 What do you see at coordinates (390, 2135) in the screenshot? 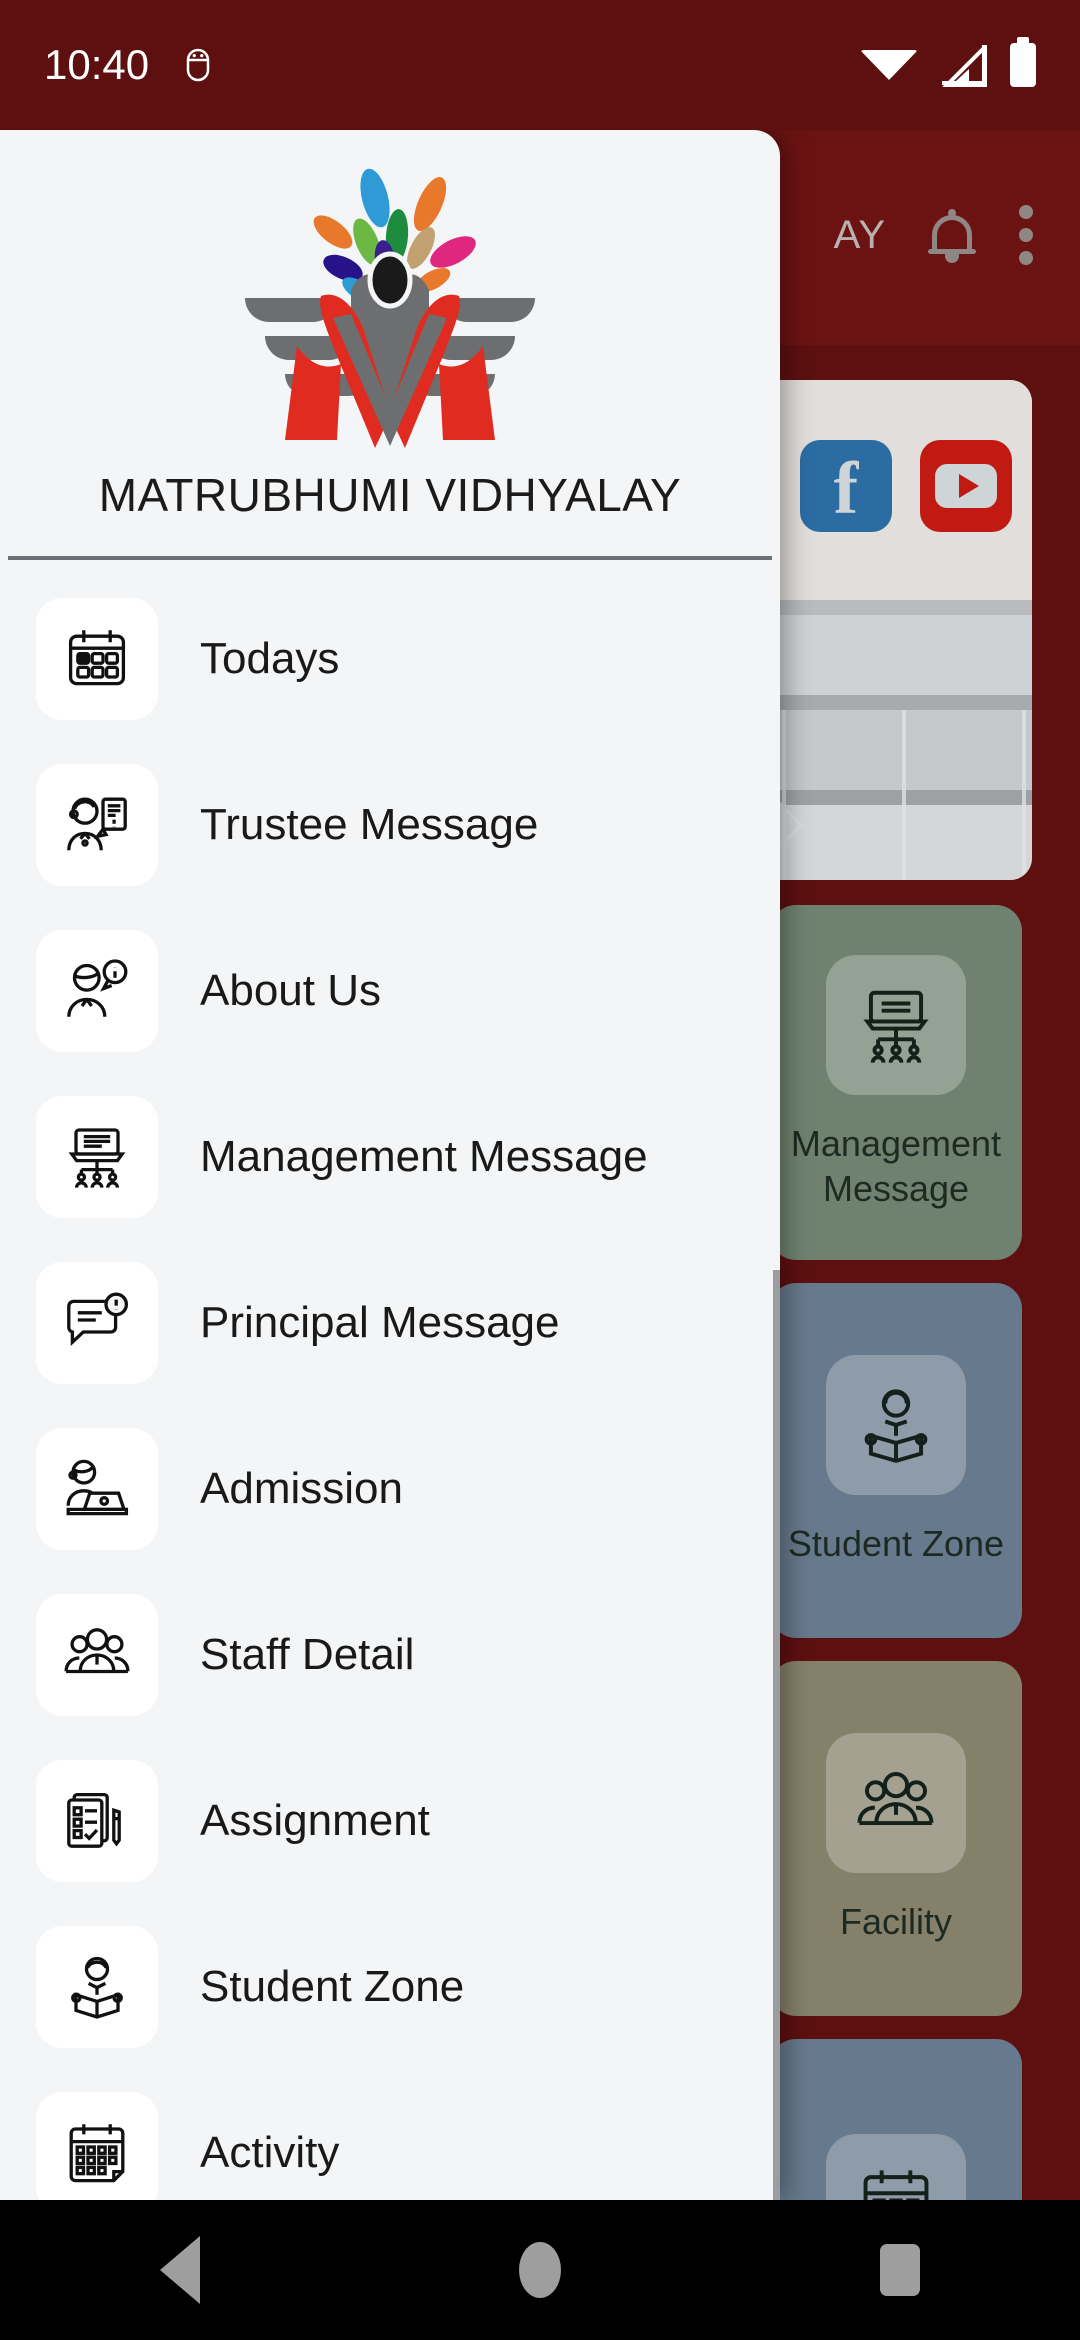
I see `sidebar-item-activity: Activity` at bounding box center [390, 2135].